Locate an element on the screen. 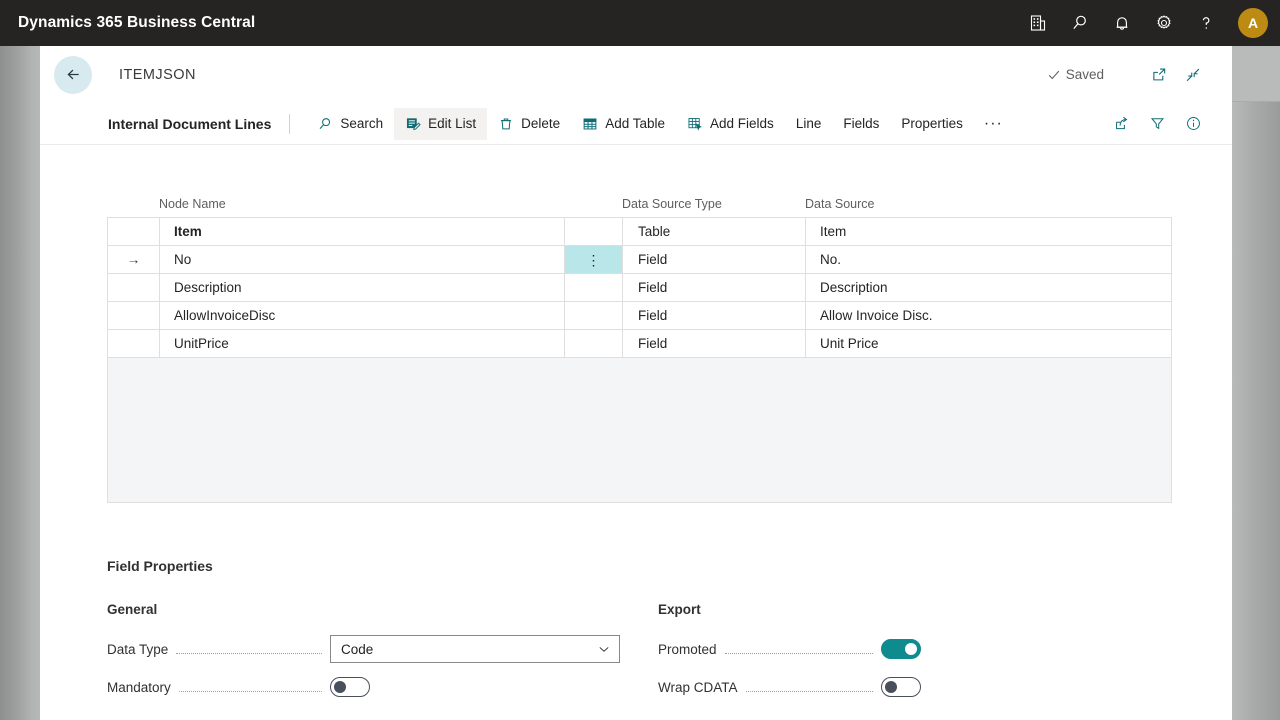 This screenshot has width=1280, height=720. command-edit-list-label: Edit List is located at coordinates (452, 123).